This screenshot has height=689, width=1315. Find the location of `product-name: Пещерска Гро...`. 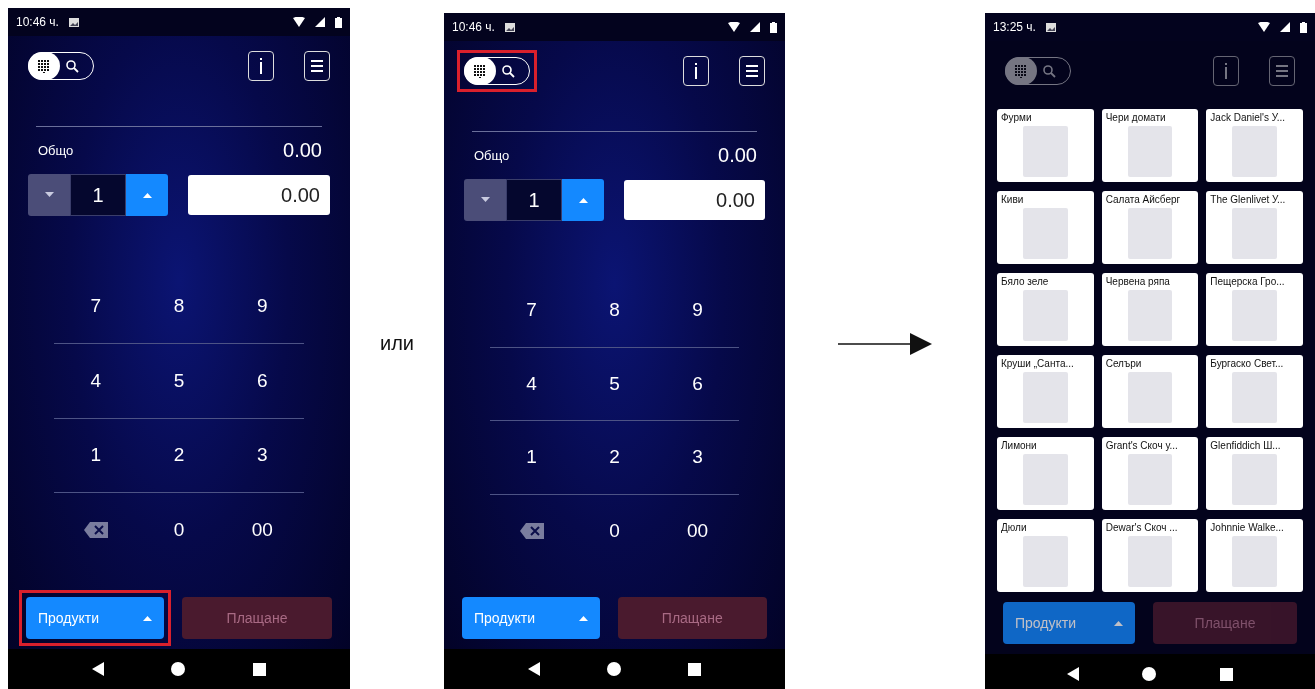

product-name: Пещерска Гро... is located at coordinates (1248, 281).